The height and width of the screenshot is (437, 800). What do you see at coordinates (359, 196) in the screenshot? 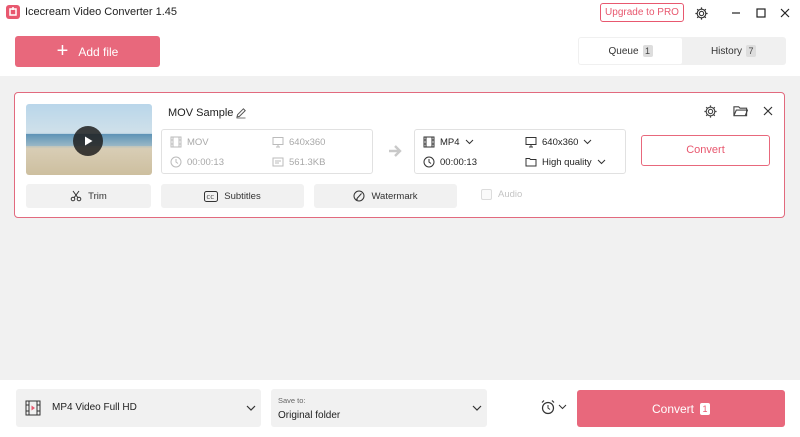
I see `watermark-icon` at bounding box center [359, 196].